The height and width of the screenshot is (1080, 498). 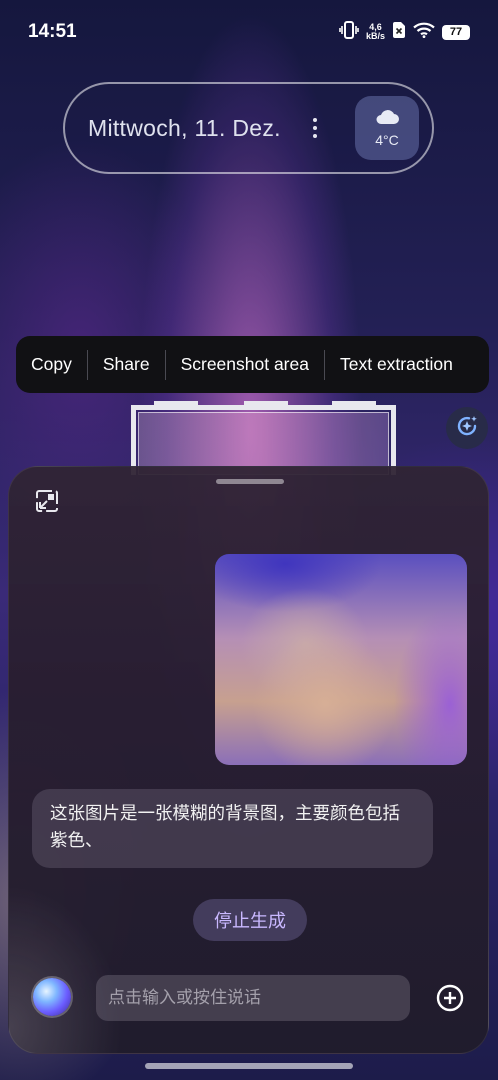 I want to click on clock: 14:51, so click(x=52, y=31).